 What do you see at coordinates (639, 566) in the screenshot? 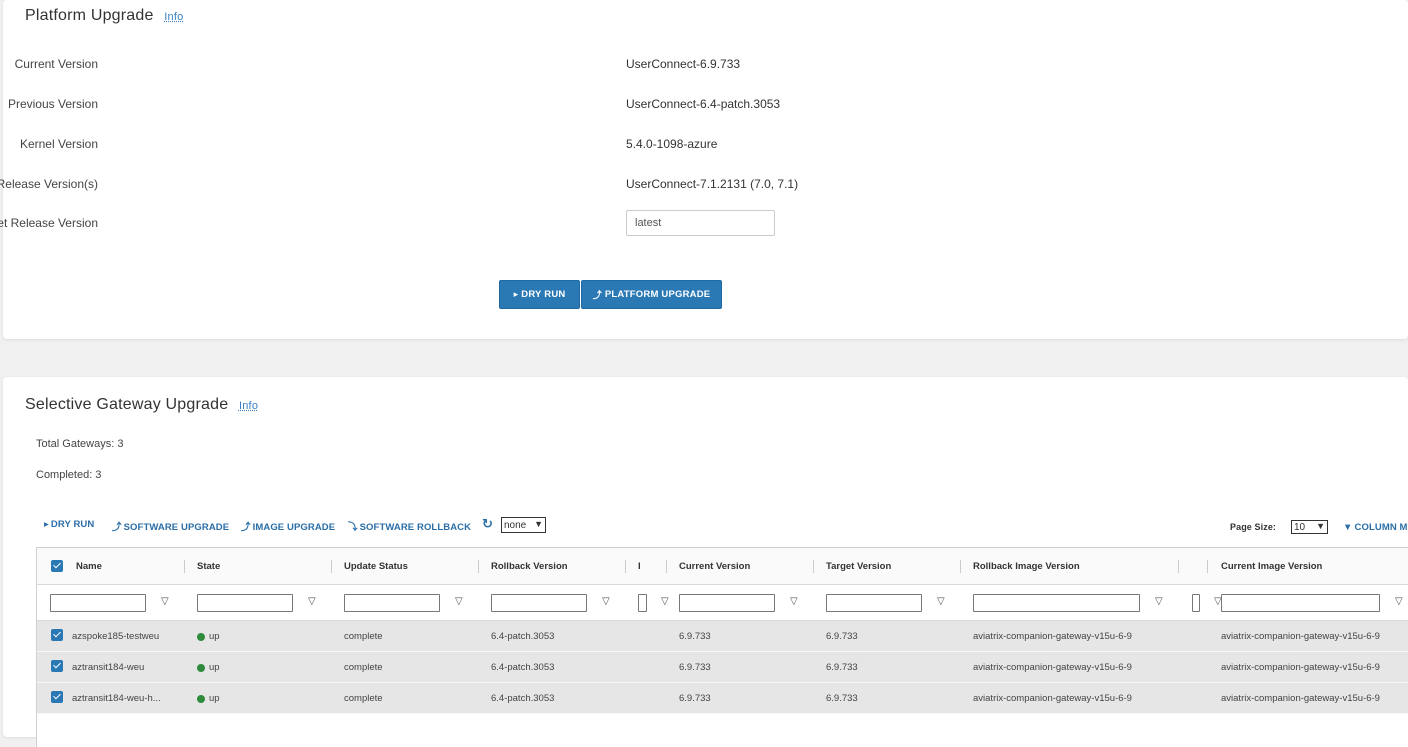
I see `column-header-narrow: I` at bounding box center [639, 566].